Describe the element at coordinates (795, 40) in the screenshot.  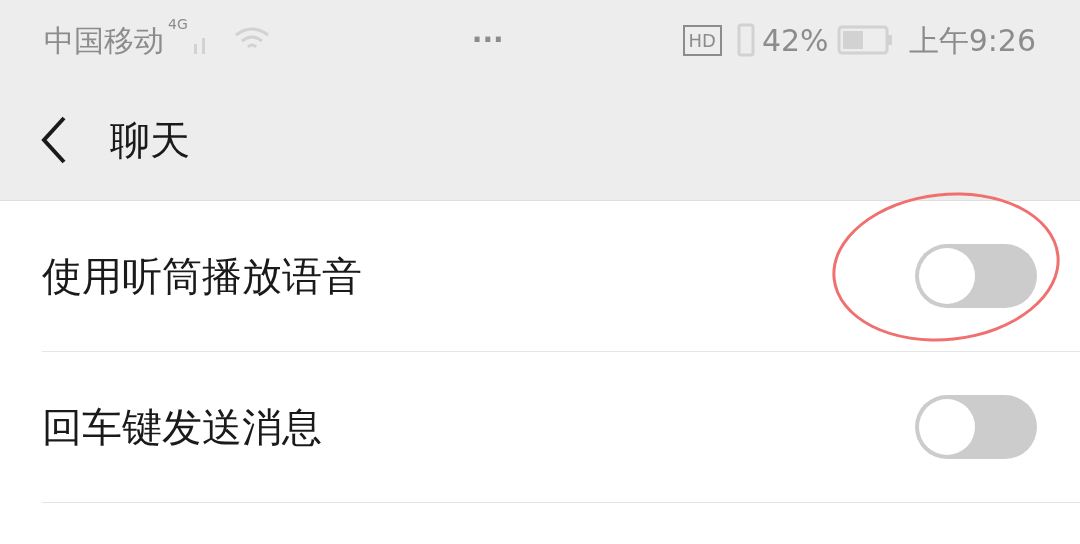
I see `battery-percent: 42%` at that location.